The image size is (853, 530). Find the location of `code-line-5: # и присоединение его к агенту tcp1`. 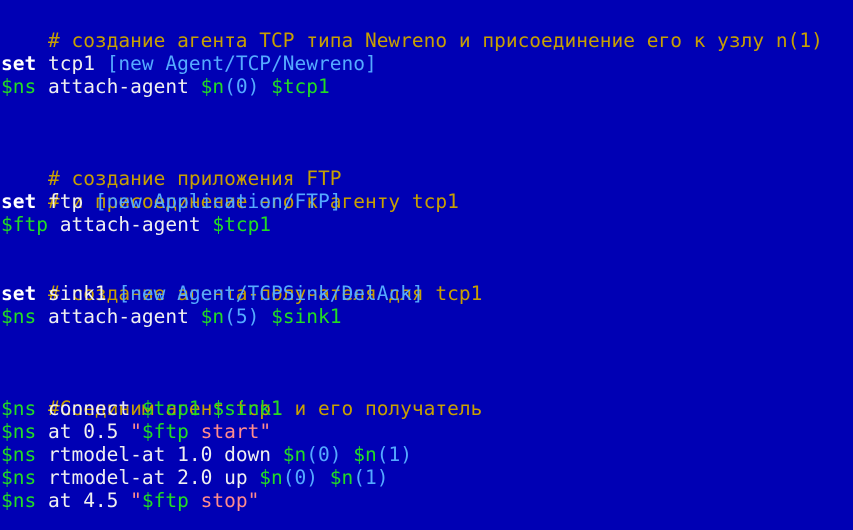

code-line-5: # и присоединение его к агенту tcp1 is located at coordinates (230, 190).